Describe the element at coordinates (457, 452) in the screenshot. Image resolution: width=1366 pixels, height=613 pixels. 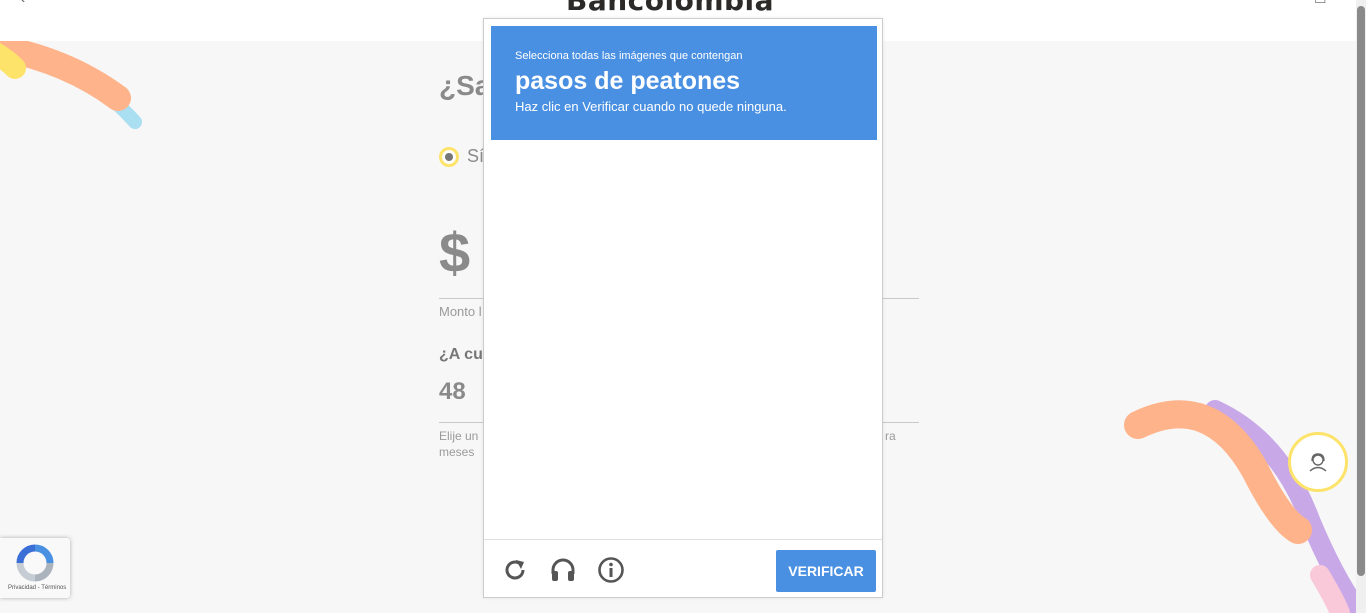
I see `term-hint-line2: meses` at that location.